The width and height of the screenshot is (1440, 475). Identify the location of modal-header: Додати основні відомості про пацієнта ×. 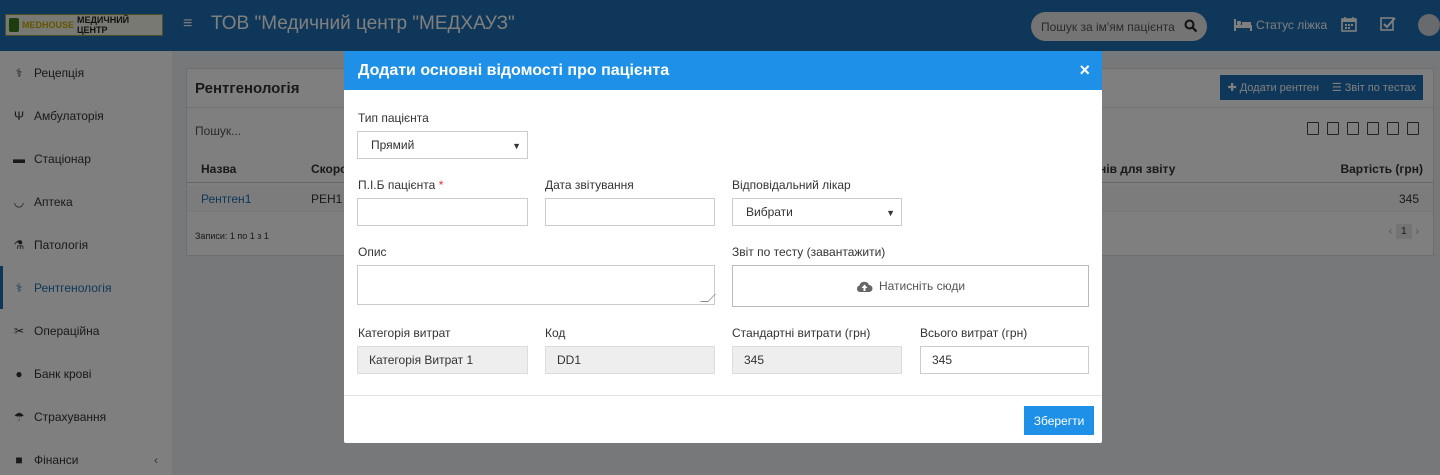
(723, 70).